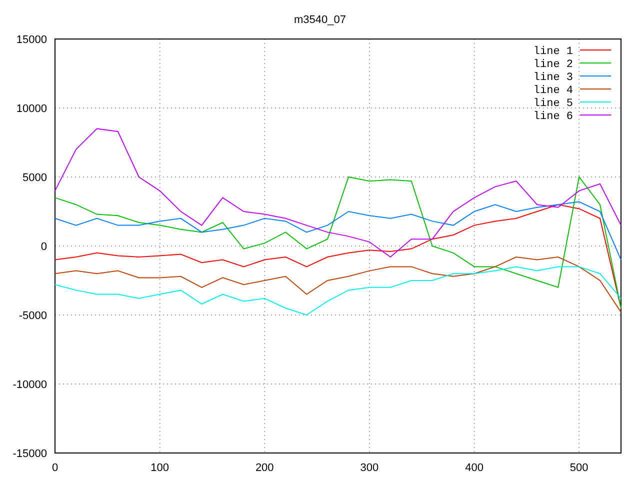 The image size is (640, 480). Describe the element at coordinates (32, 316) in the screenshot. I see `tick-label: -5000` at that location.